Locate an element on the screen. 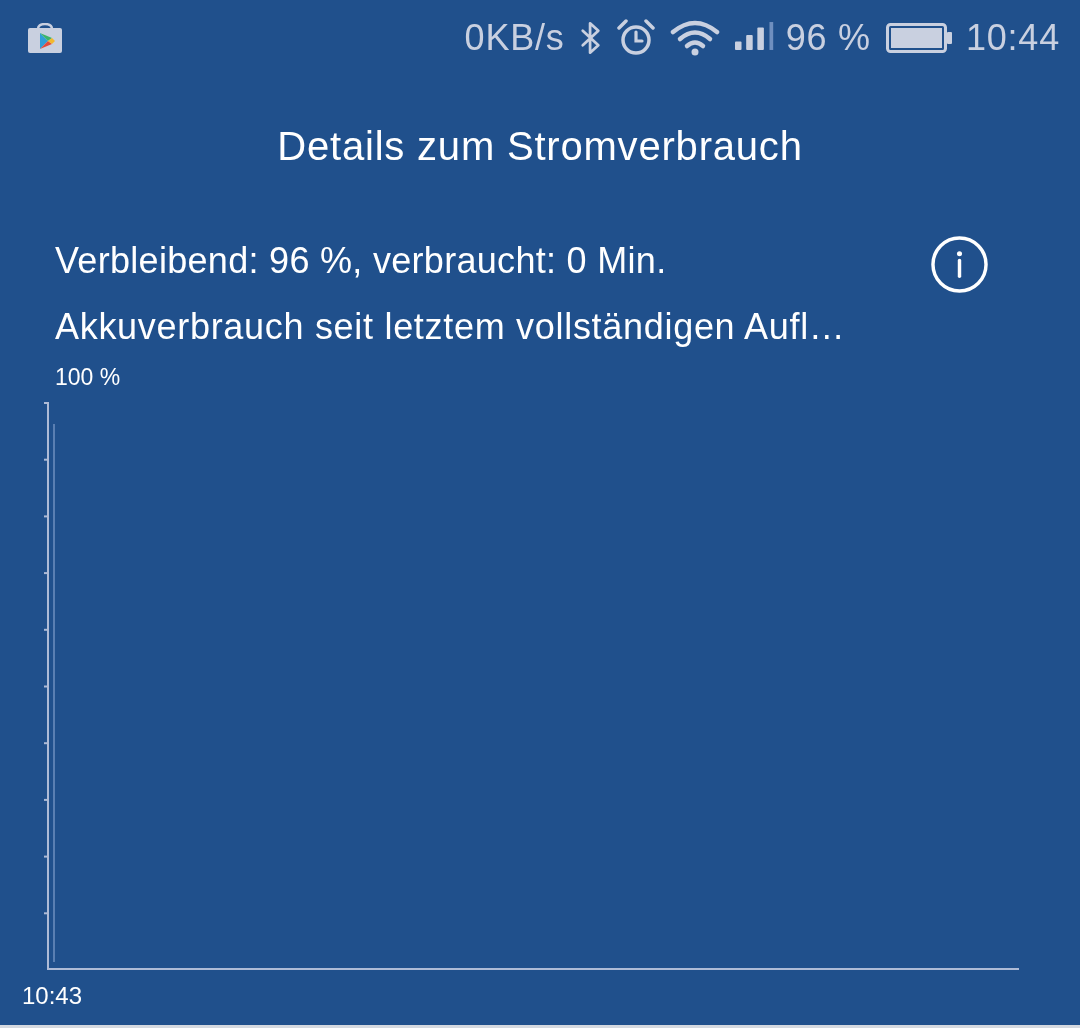 This screenshot has height=1028, width=1080. signal-icon is located at coordinates (755, 36).